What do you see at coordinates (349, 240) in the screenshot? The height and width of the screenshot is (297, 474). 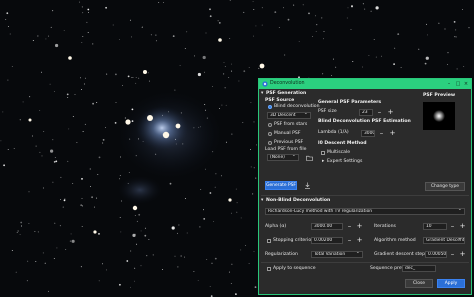 I see `stopping-decrement-icon: –` at bounding box center [349, 240].